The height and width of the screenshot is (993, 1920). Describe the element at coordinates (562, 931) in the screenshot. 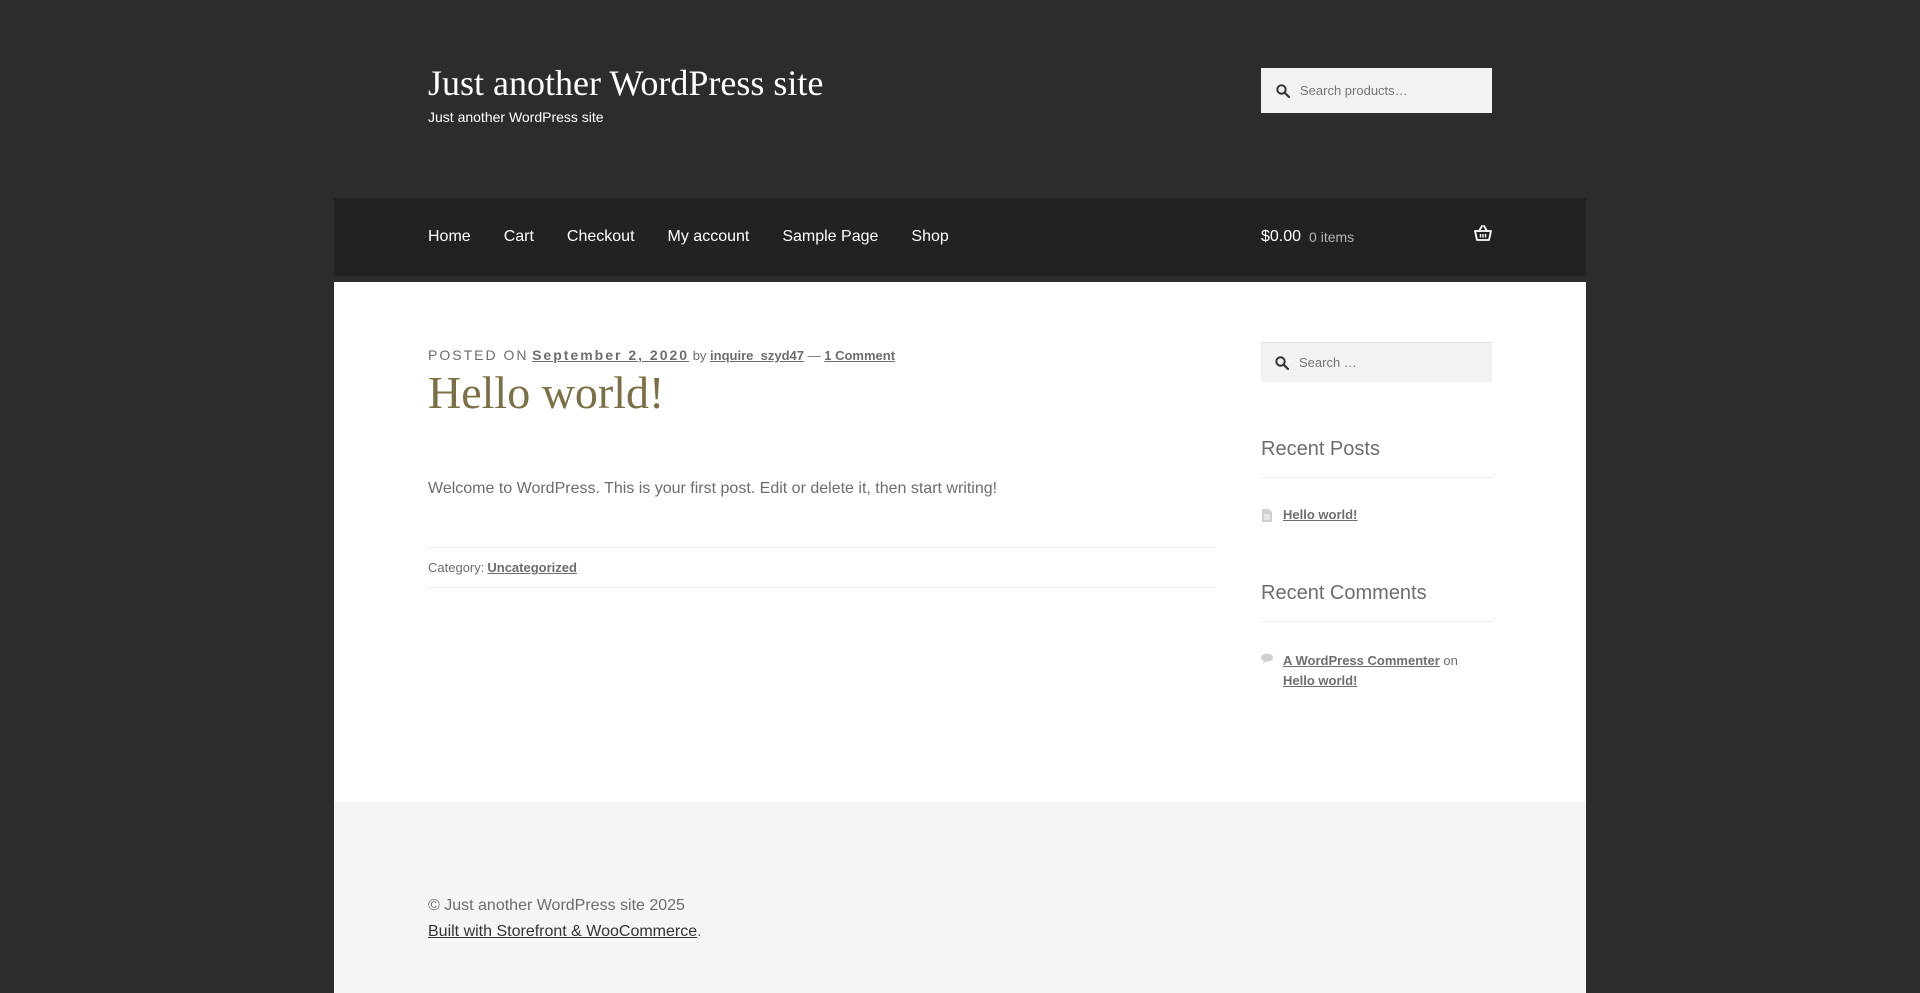

I see `storefront-credit-link: Built with Storefront & WooCommerce` at that location.